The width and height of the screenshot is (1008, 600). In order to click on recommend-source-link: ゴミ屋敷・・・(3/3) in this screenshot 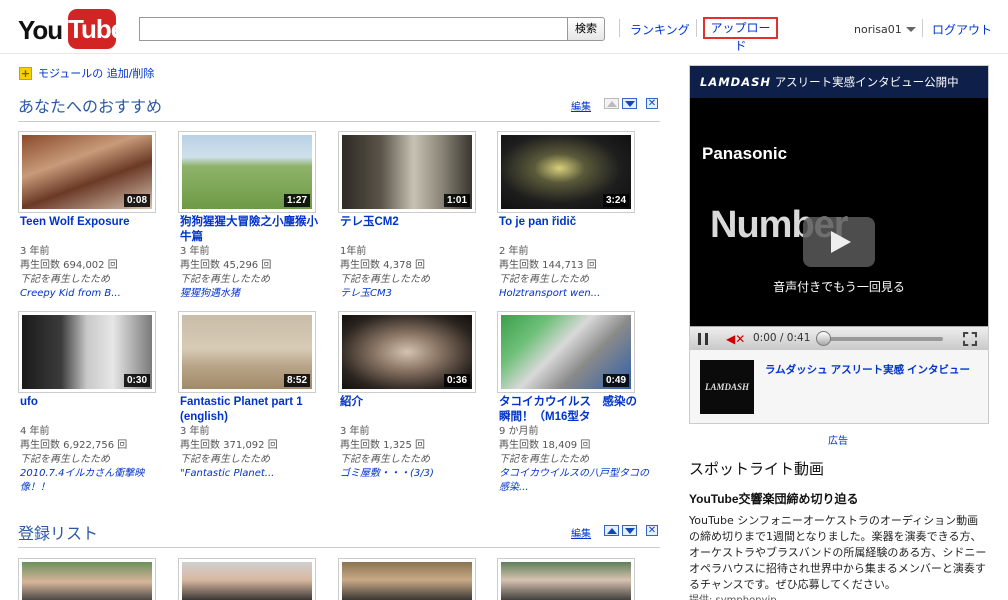, I will do `click(415, 474)`.